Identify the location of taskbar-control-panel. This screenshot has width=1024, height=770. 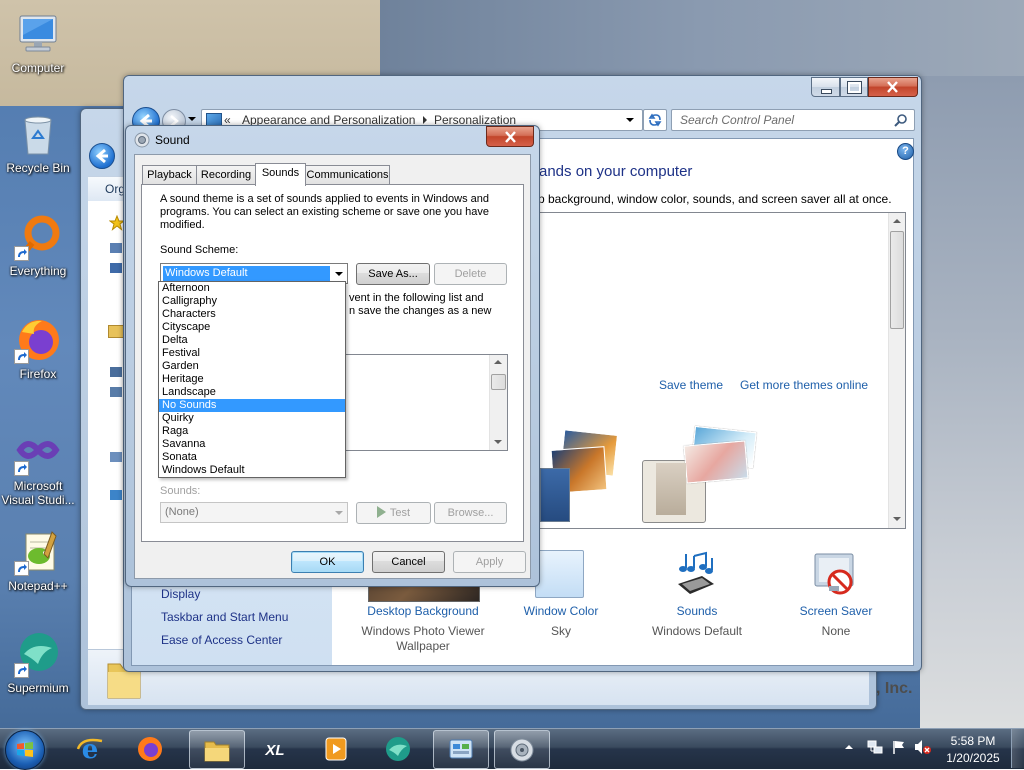
(461, 749).